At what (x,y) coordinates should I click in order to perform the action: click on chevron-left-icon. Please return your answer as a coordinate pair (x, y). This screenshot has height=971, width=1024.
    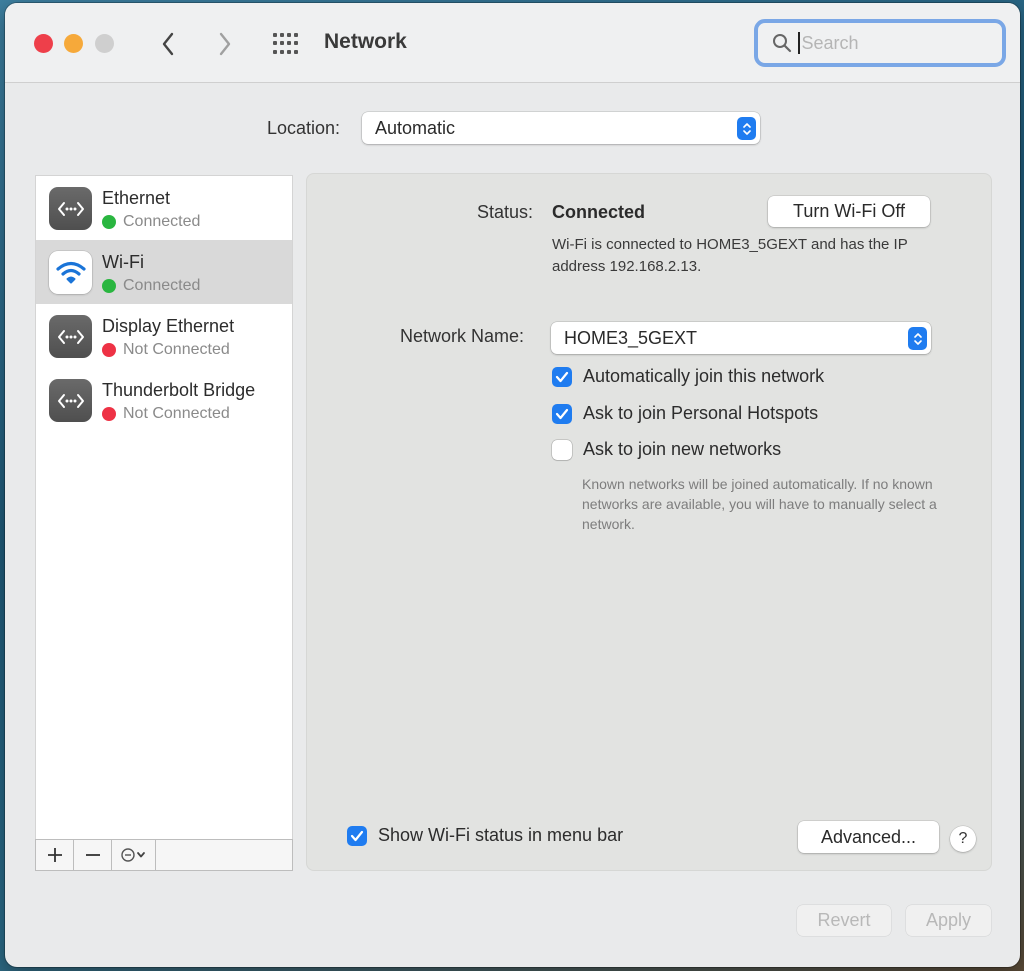
    Looking at the image, I should click on (168, 44).